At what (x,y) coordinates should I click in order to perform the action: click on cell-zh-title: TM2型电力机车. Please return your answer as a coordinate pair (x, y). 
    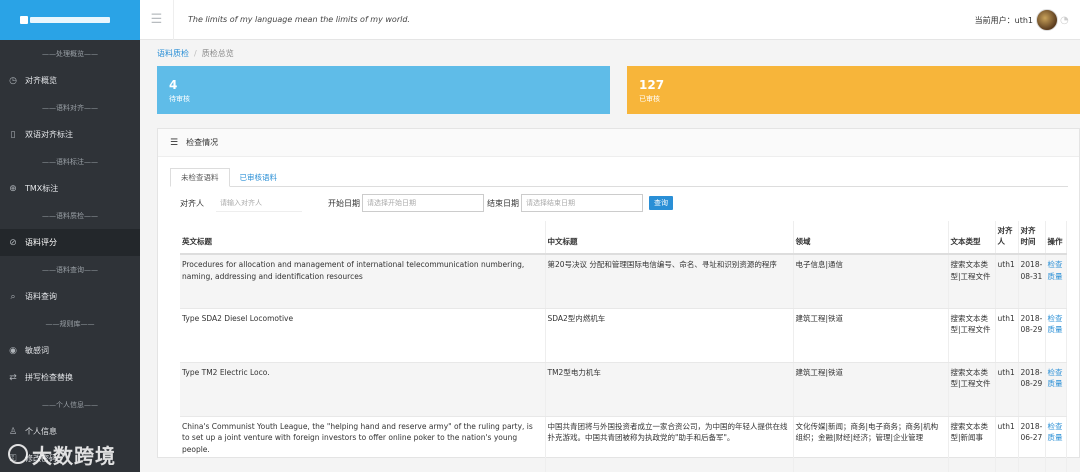
    Looking at the image, I should click on (669, 389).